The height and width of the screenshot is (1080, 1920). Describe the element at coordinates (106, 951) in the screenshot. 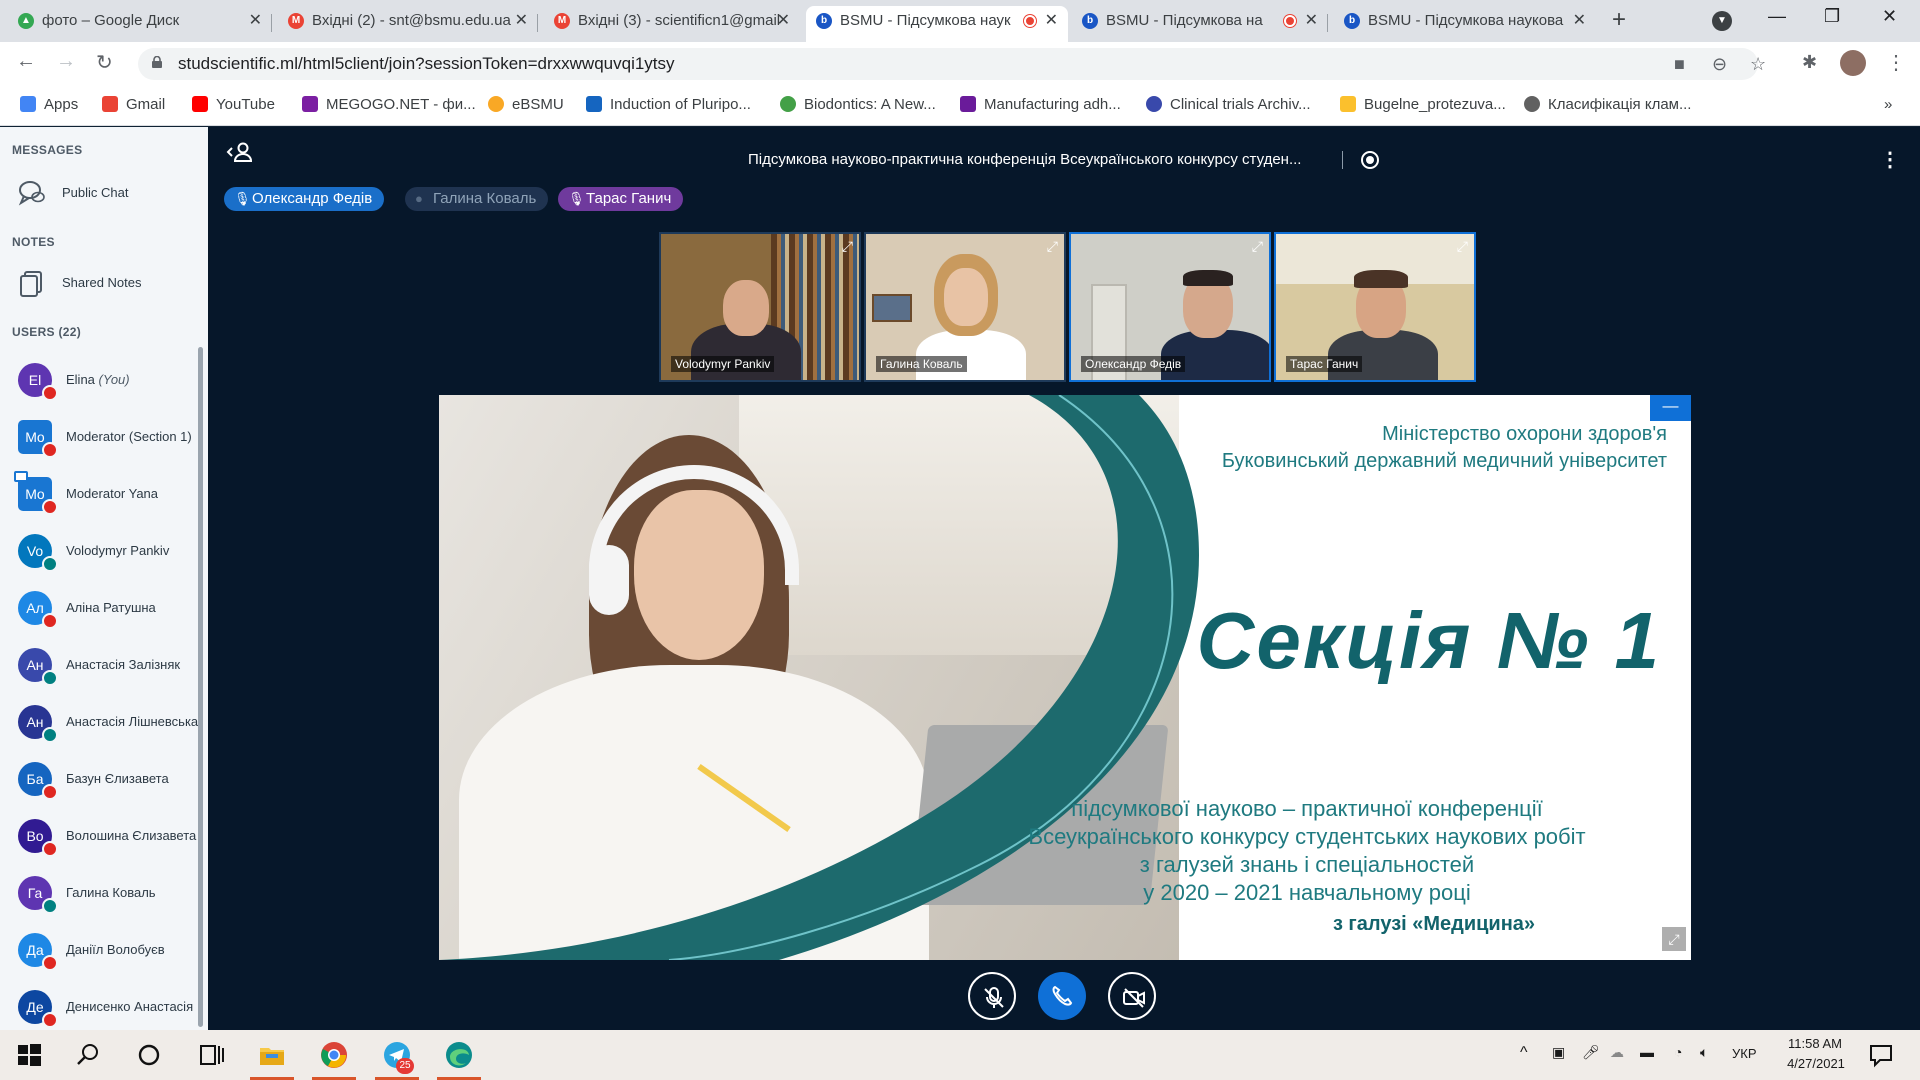

I see `user-list-item: Да Даніїл Волобуєв` at that location.